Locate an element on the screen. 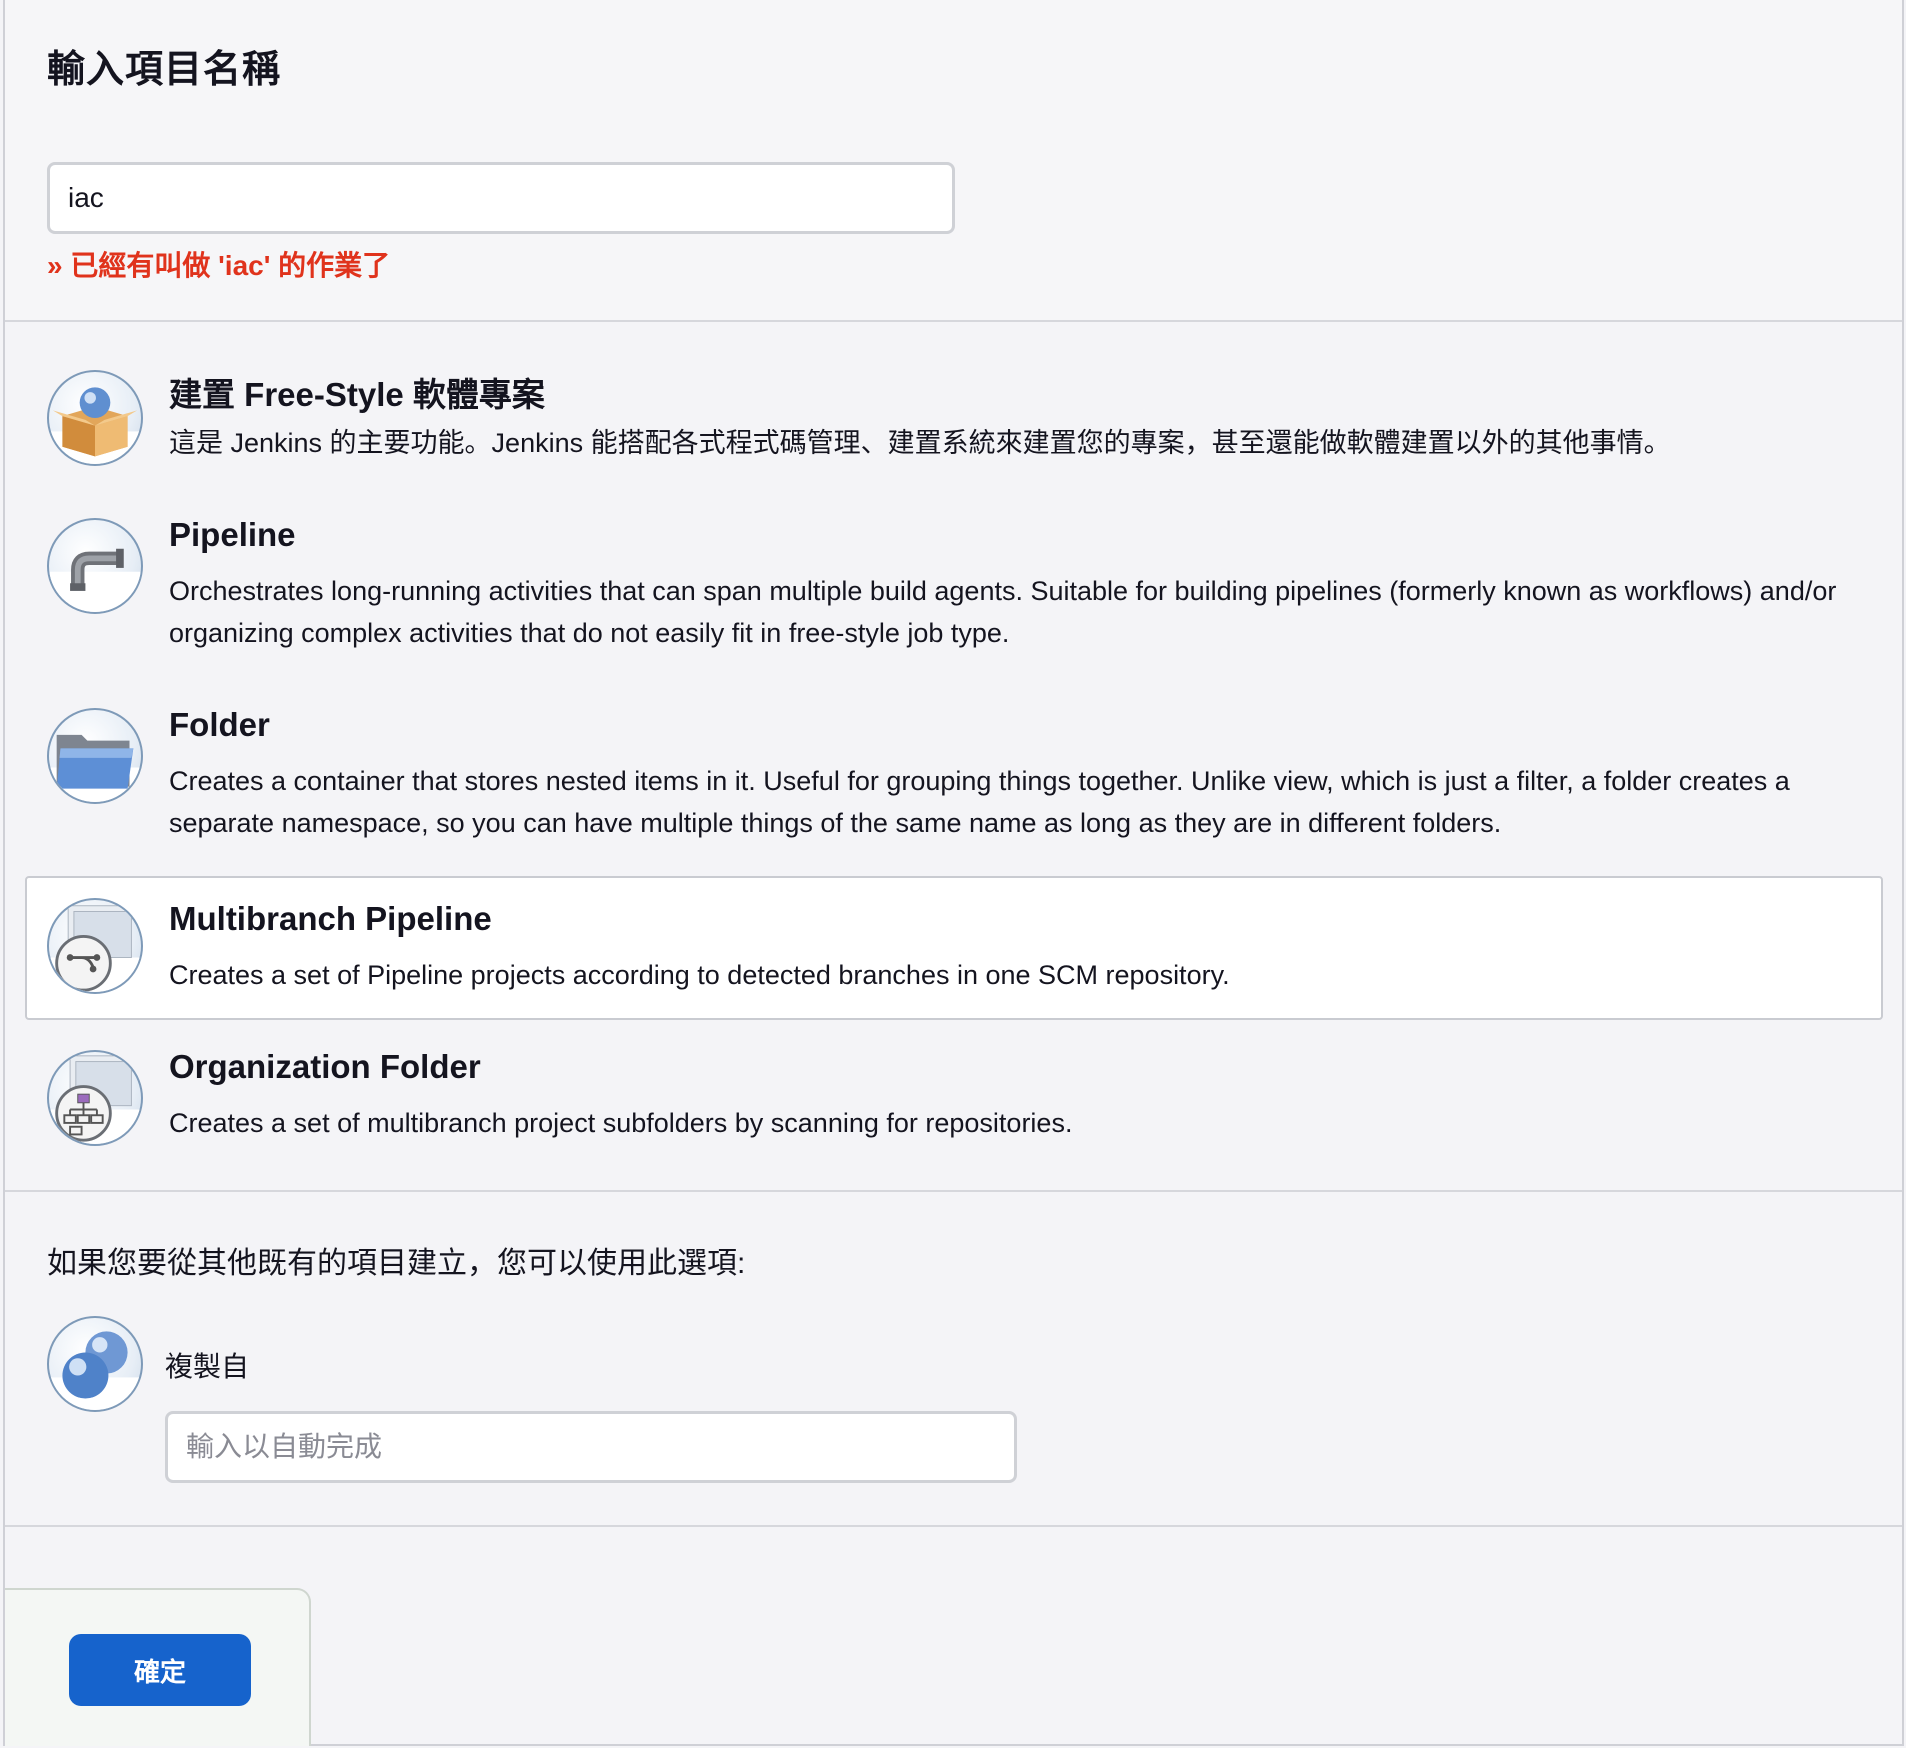  freestyle-box-icon is located at coordinates (95, 418).